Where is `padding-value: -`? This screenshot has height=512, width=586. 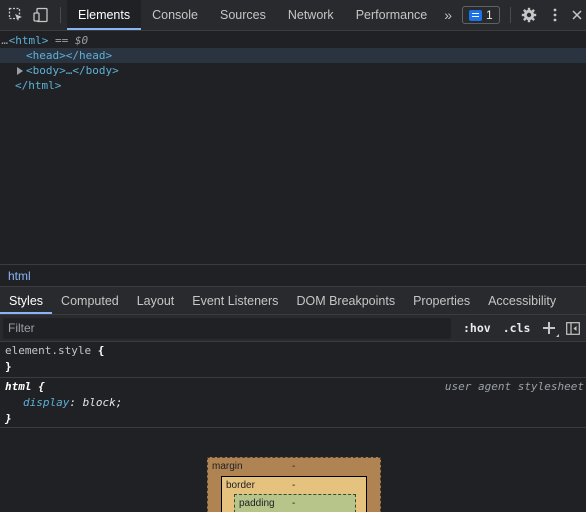 padding-value: - is located at coordinates (293, 503).